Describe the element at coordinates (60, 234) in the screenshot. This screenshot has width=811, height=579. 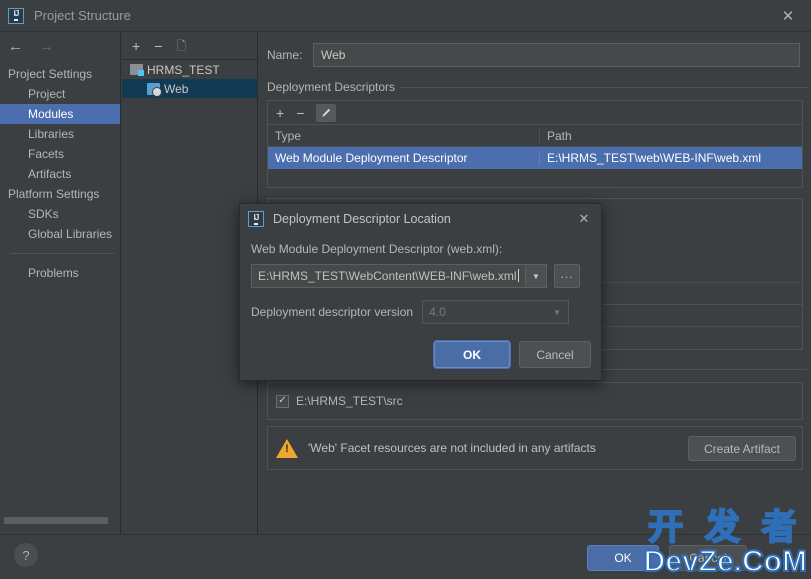
I see `sidebar-item-global-libraries: Global Libraries` at that location.